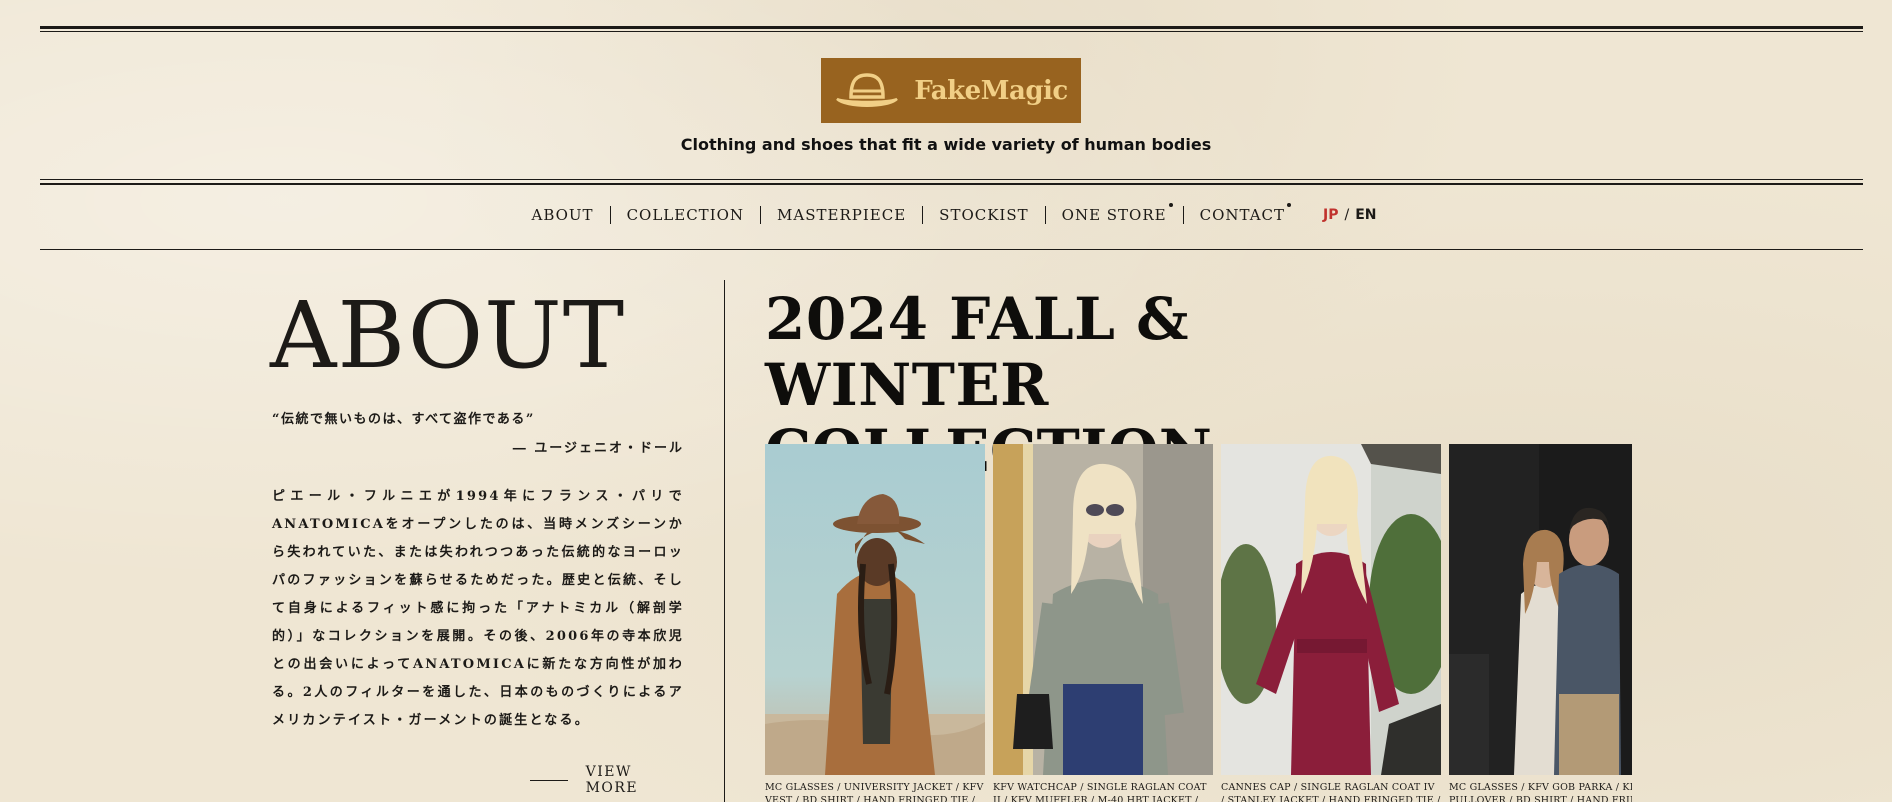 This screenshot has width=1892, height=802. I want to click on nav-item-contact: CONTACT, so click(1242, 215).